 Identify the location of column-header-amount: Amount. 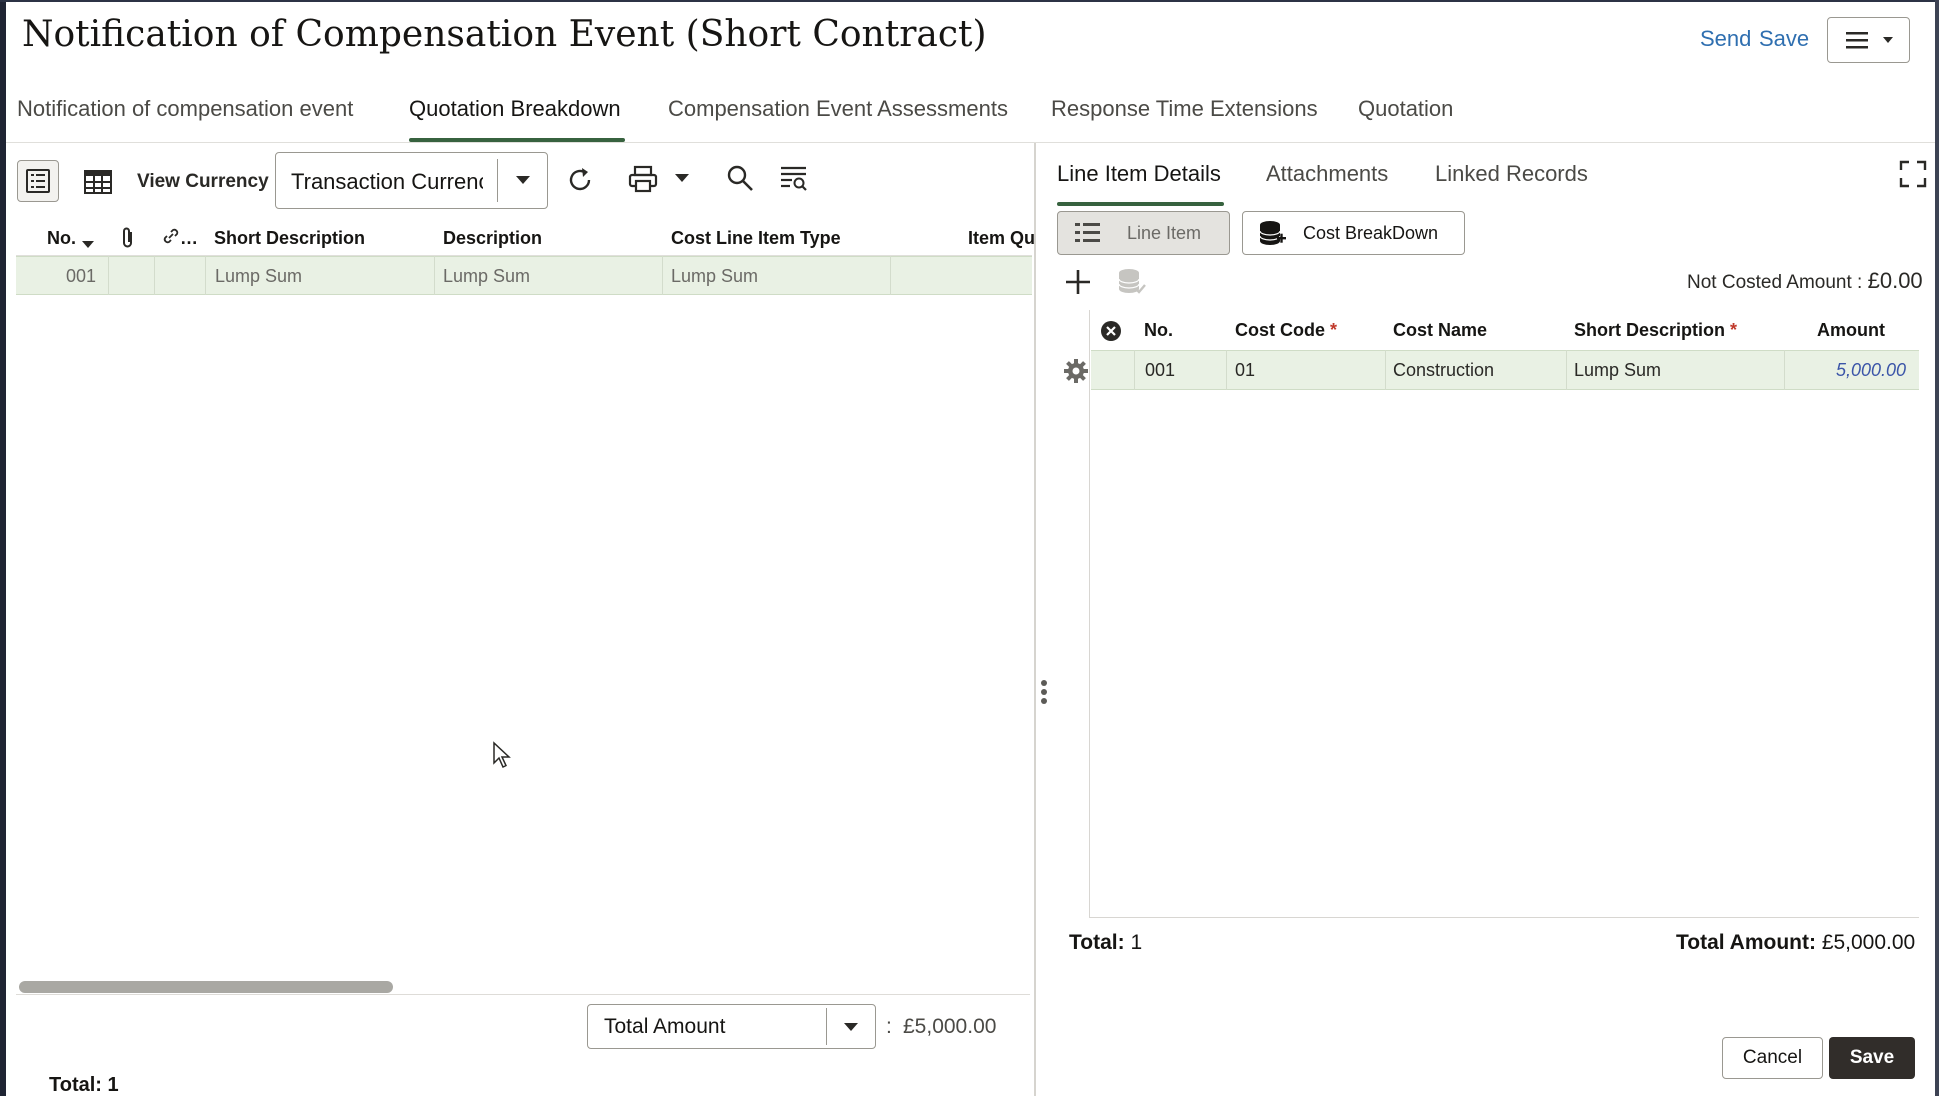
(1851, 330).